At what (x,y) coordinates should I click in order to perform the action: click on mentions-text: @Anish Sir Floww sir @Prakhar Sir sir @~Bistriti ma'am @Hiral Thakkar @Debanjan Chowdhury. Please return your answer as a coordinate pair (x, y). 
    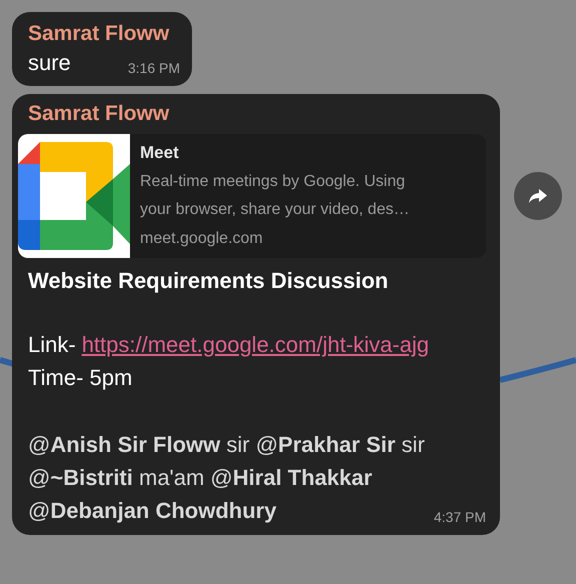
    Looking at the image, I should click on (226, 478).